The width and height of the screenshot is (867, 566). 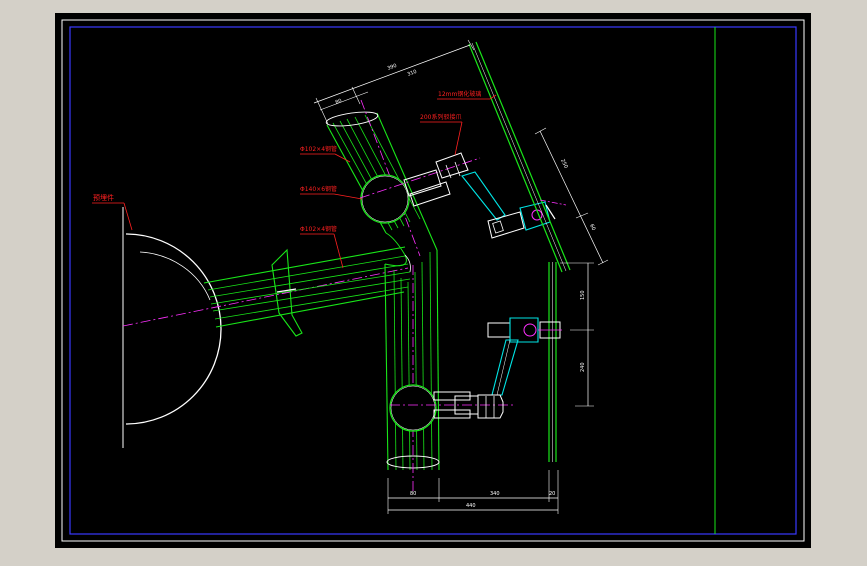 What do you see at coordinates (471, 506) in the screenshot?
I see `dim-bottom-total: 440` at bounding box center [471, 506].